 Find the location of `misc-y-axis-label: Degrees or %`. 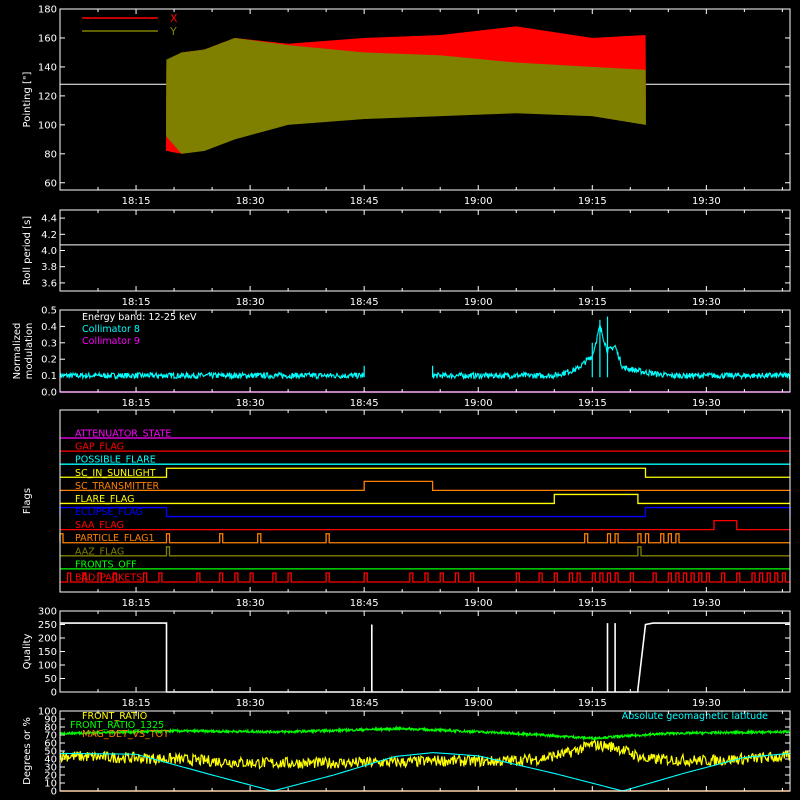

misc-y-axis-label: Degrees or % is located at coordinates (27, 751).